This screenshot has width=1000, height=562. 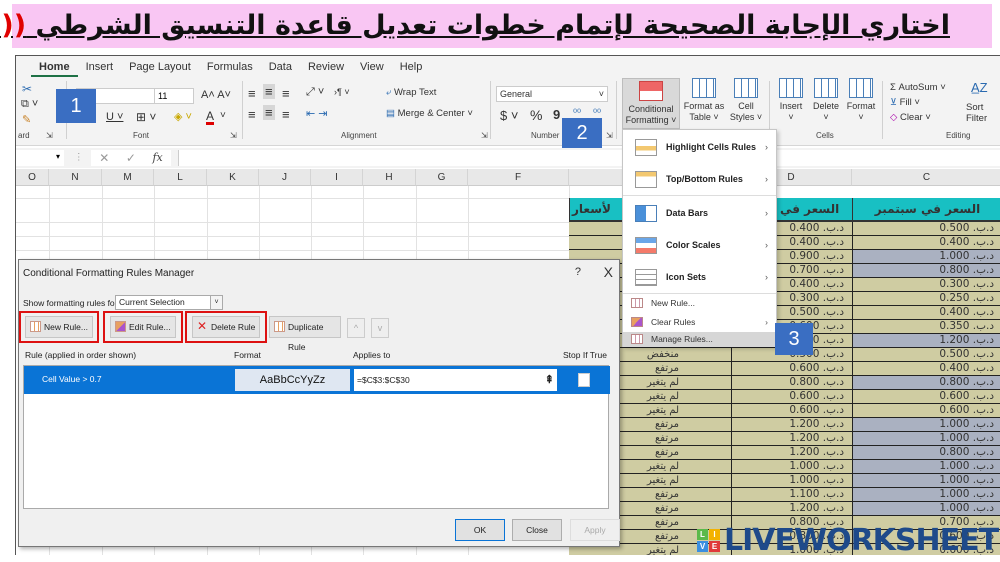 What do you see at coordinates (549, 380) in the screenshot?
I see `collapse-range-icon: ⇞` at bounding box center [549, 380].